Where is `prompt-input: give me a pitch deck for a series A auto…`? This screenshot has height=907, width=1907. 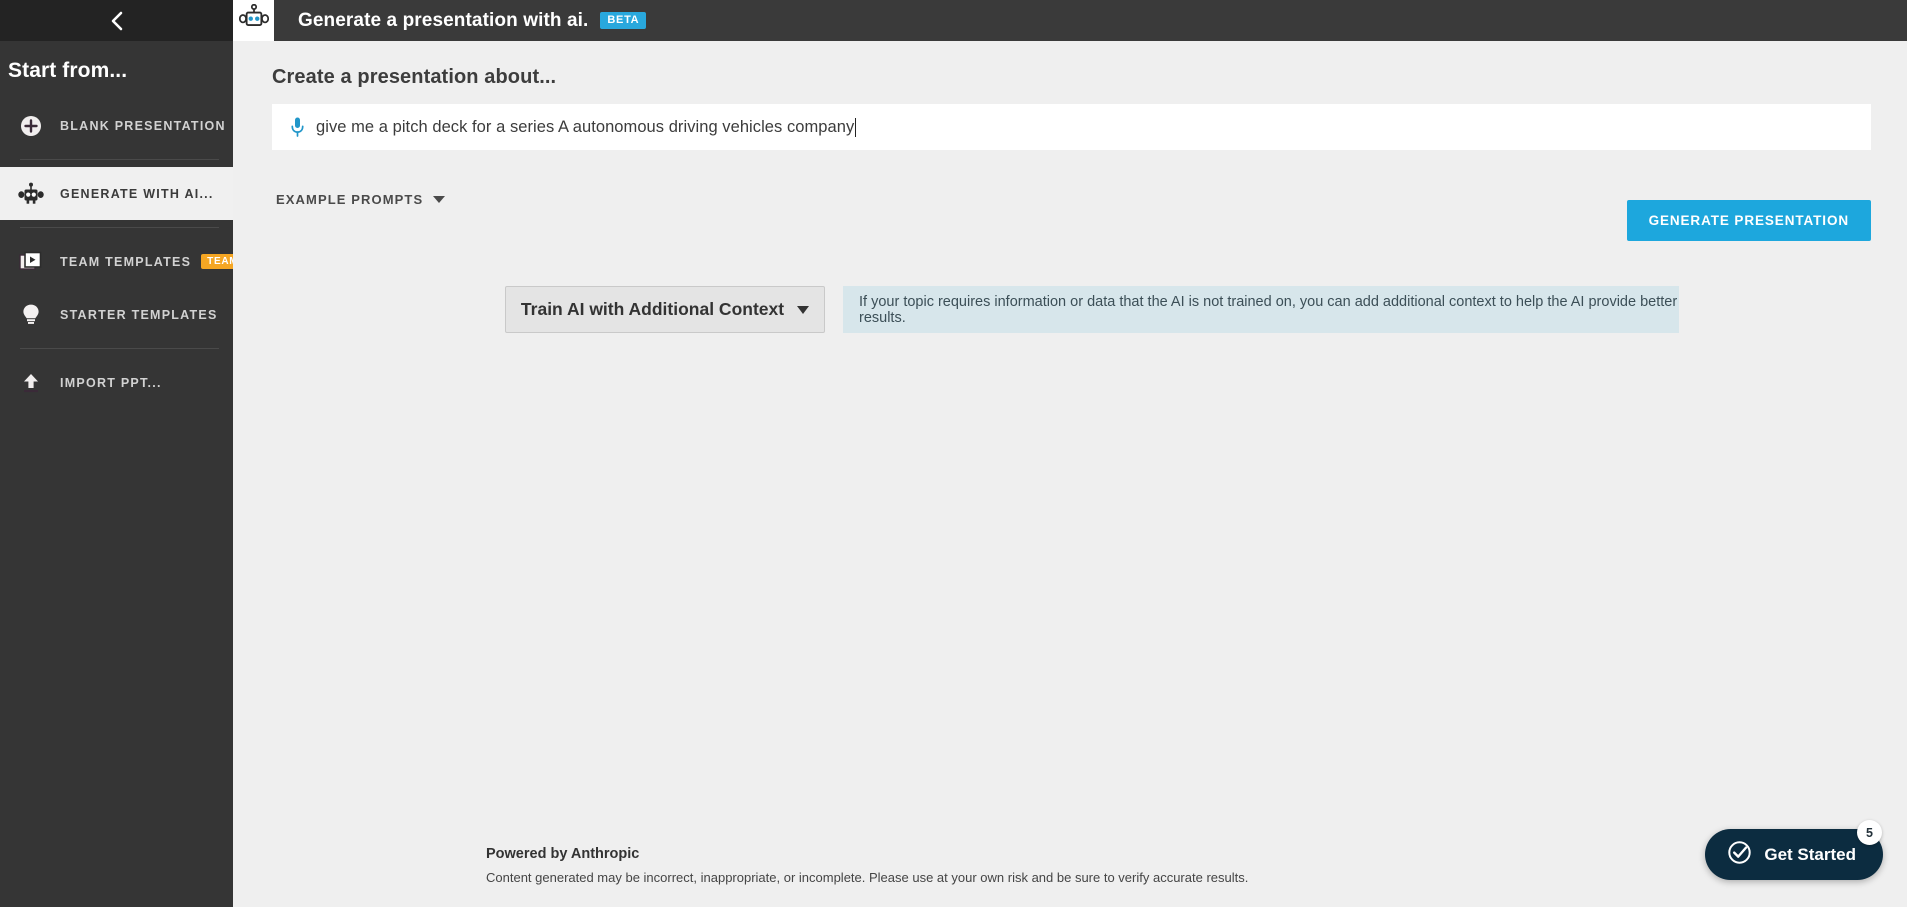 prompt-input: give me a pitch deck for a series A auto… is located at coordinates (1071, 127).